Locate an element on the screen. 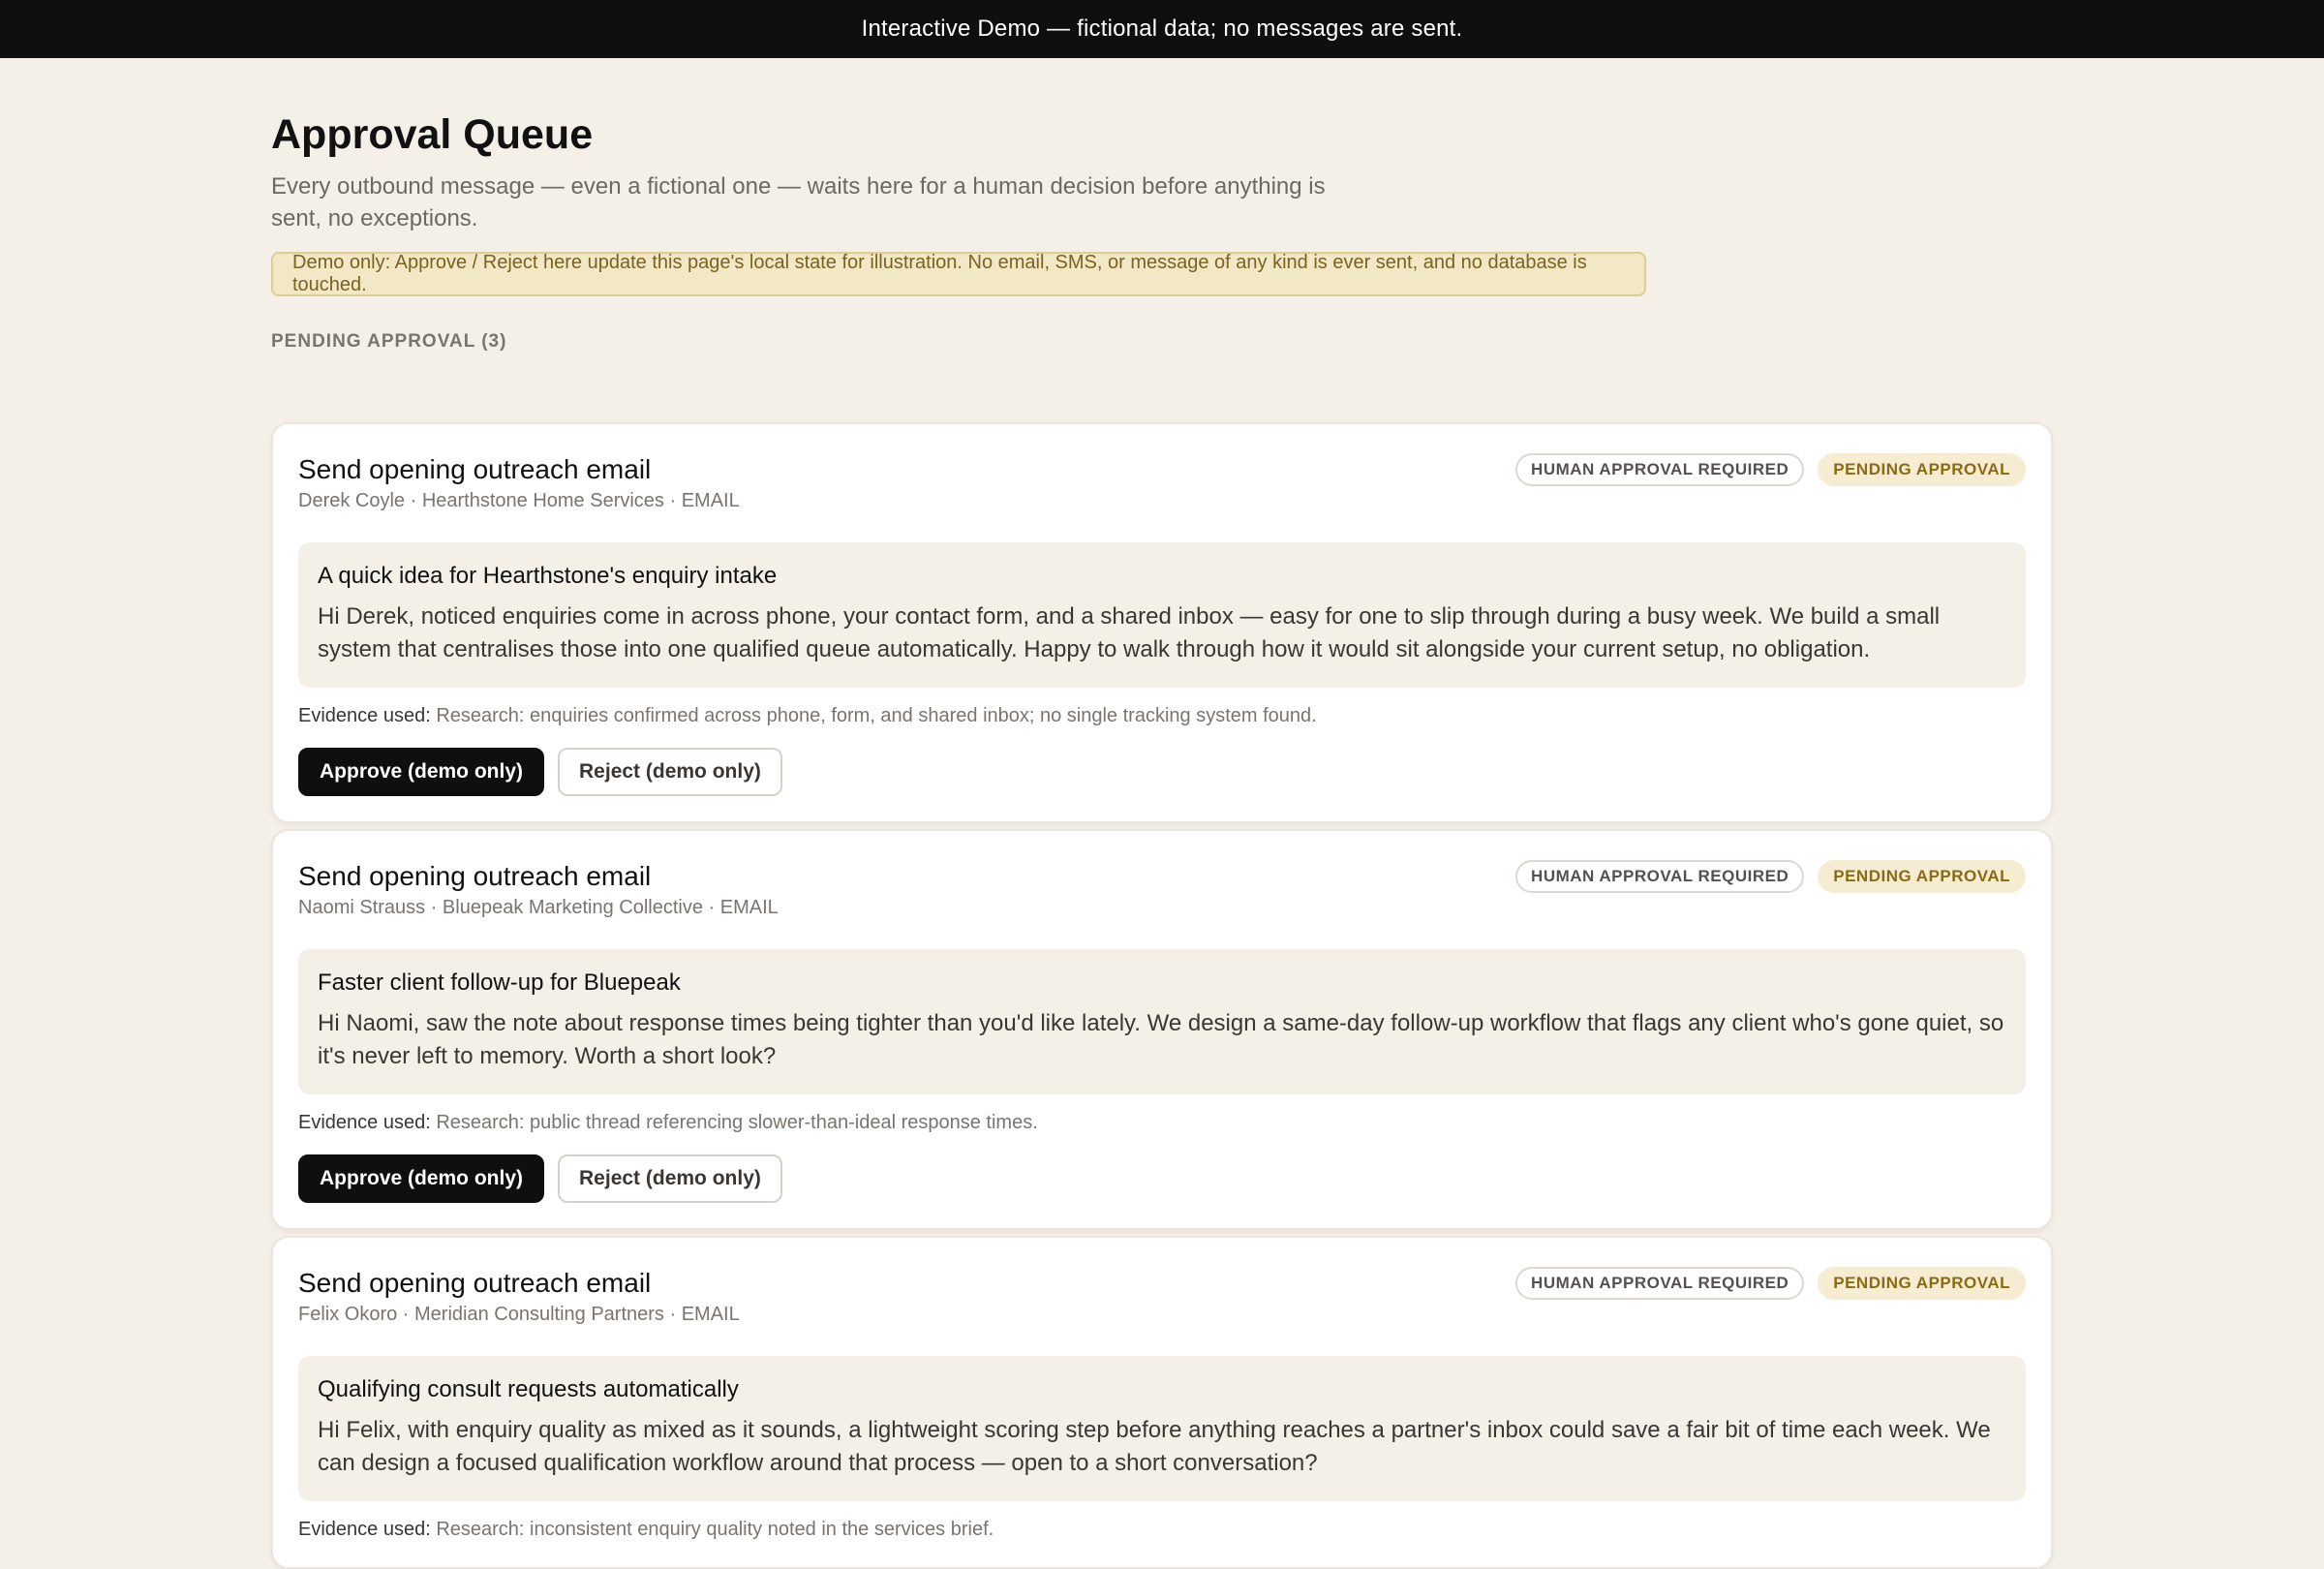 Image resolution: width=2324 pixels, height=1569 pixels. section-label-pending: PENDING APPROVAL (3) is located at coordinates (389, 341).